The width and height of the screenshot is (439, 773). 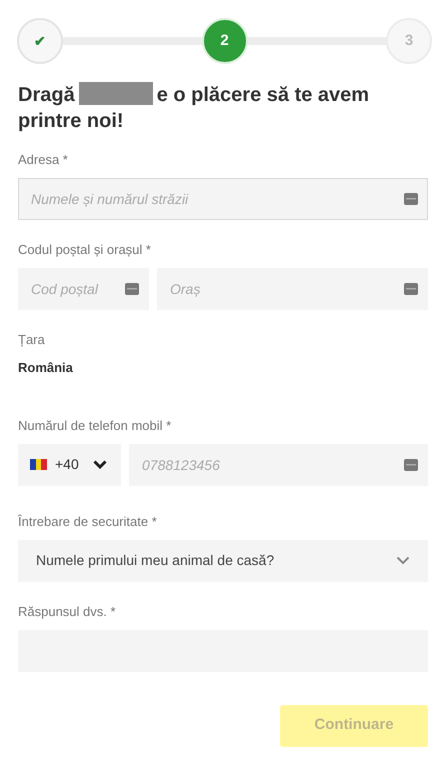 I want to click on field-label: Adresa *, so click(x=43, y=159).